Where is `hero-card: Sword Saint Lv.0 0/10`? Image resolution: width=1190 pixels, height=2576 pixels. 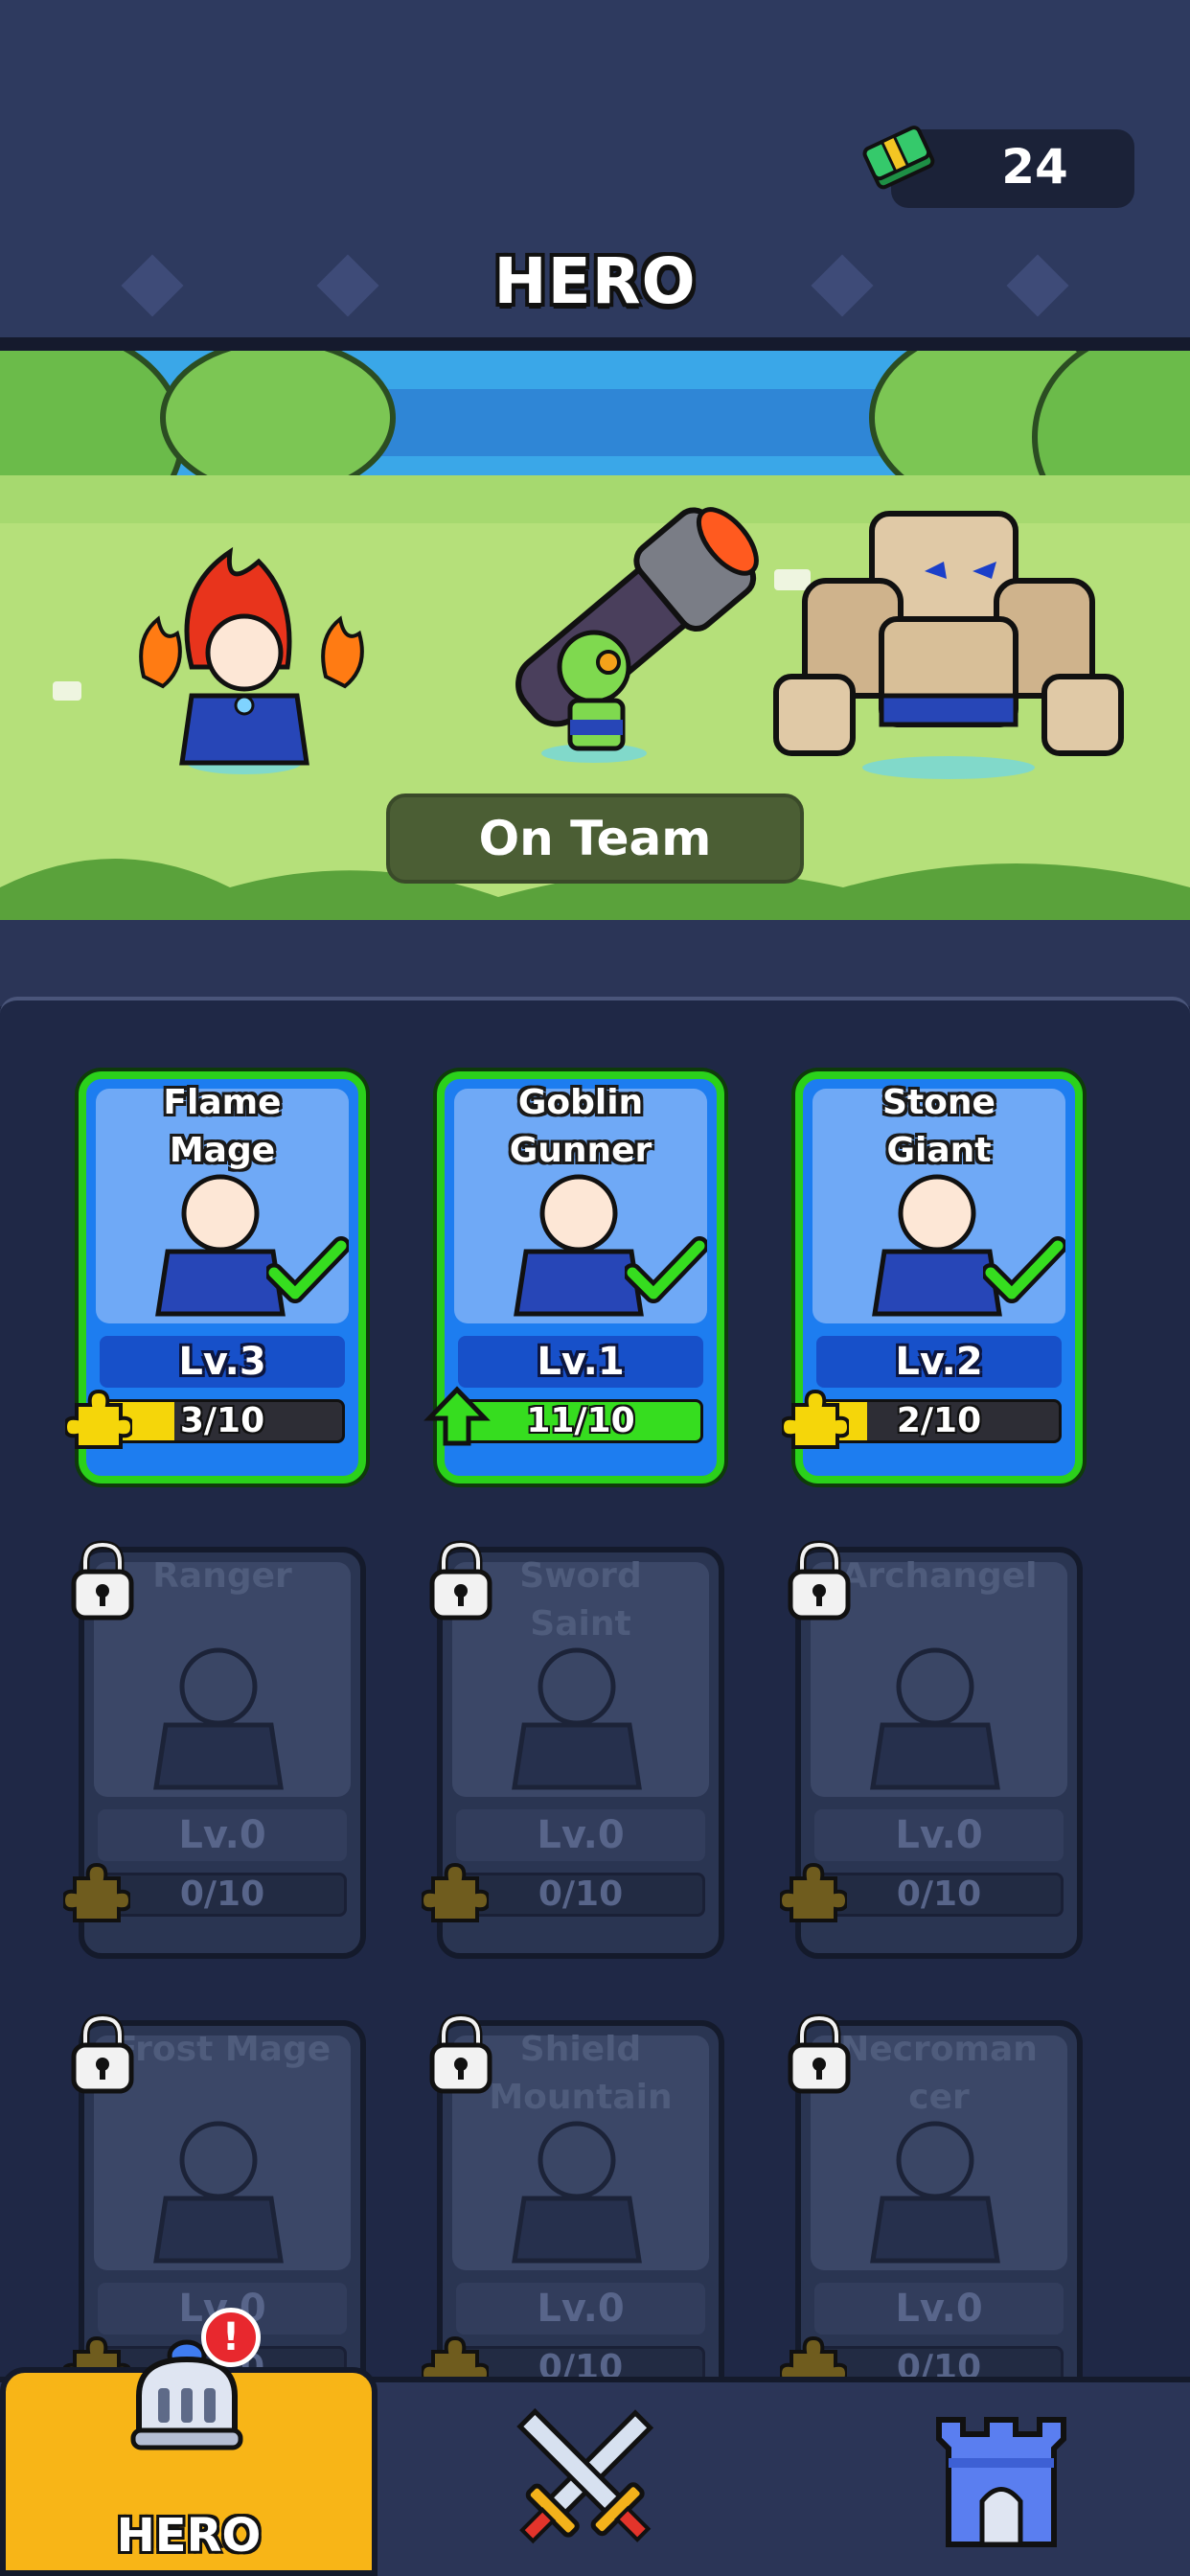 hero-card: Sword Saint Lv.0 0/10 is located at coordinates (573, 1749).